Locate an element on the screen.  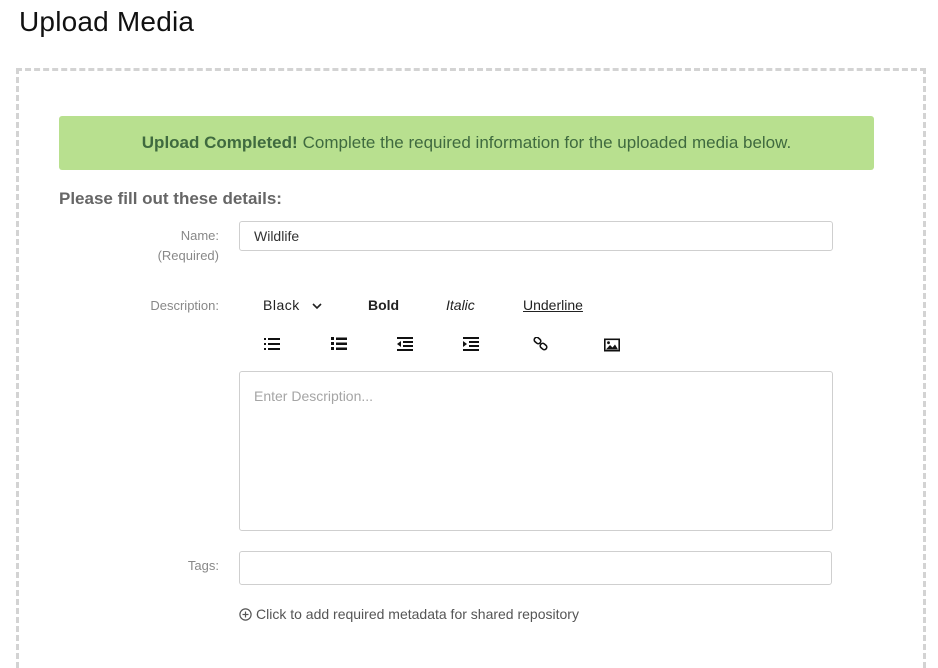
name-label-text: Name: is located at coordinates (199, 235).